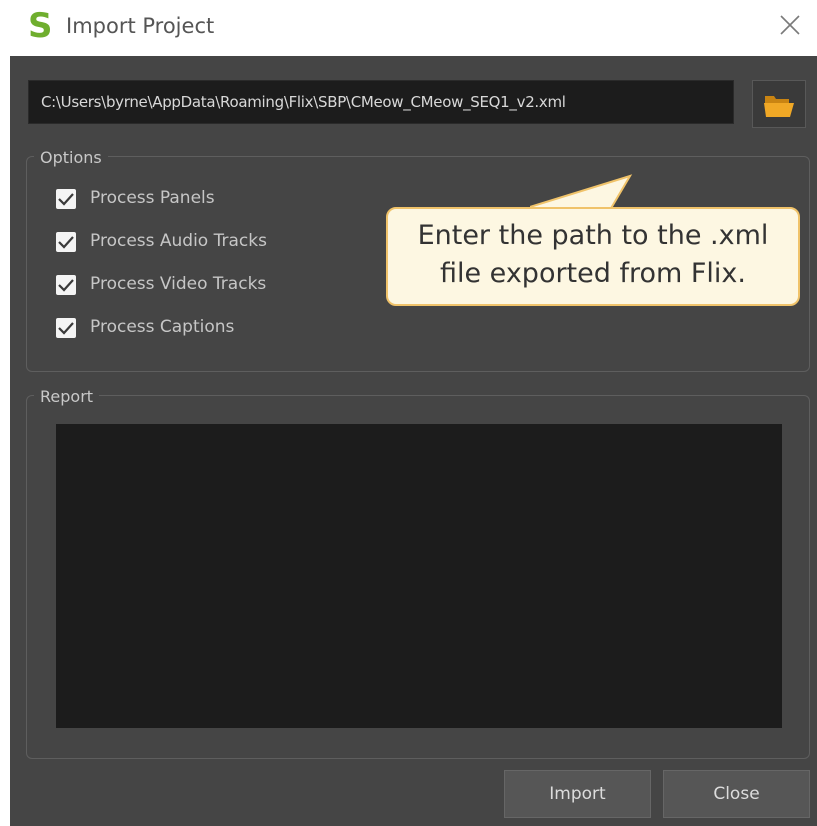 The height and width of the screenshot is (826, 817). What do you see at coordinates (790, 25) in the screenshot?
I see `close-icon` at bounding box center [790, 25].